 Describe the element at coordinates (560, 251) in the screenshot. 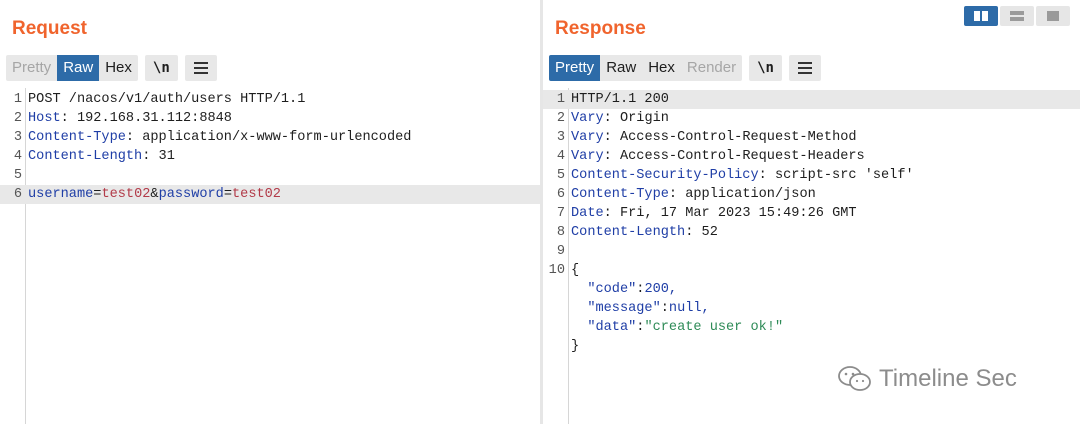

I see `line-number: 9` at that location.